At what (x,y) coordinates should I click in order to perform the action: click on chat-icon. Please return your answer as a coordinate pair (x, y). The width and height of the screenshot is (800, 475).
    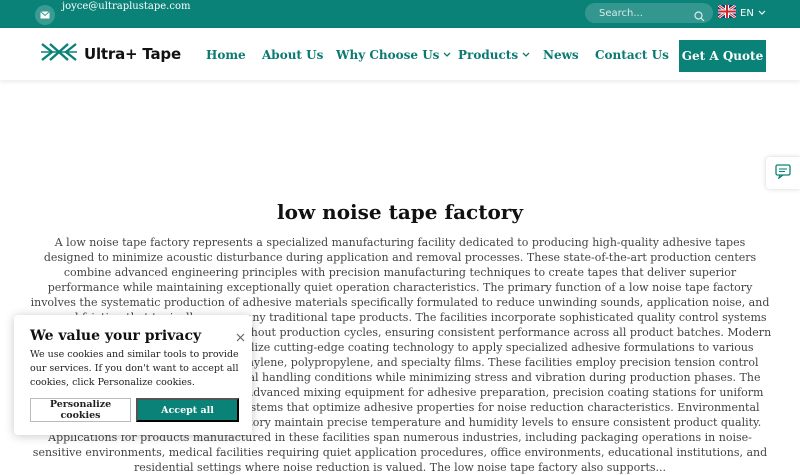
    Looking at the image, I should click on (783, 173).